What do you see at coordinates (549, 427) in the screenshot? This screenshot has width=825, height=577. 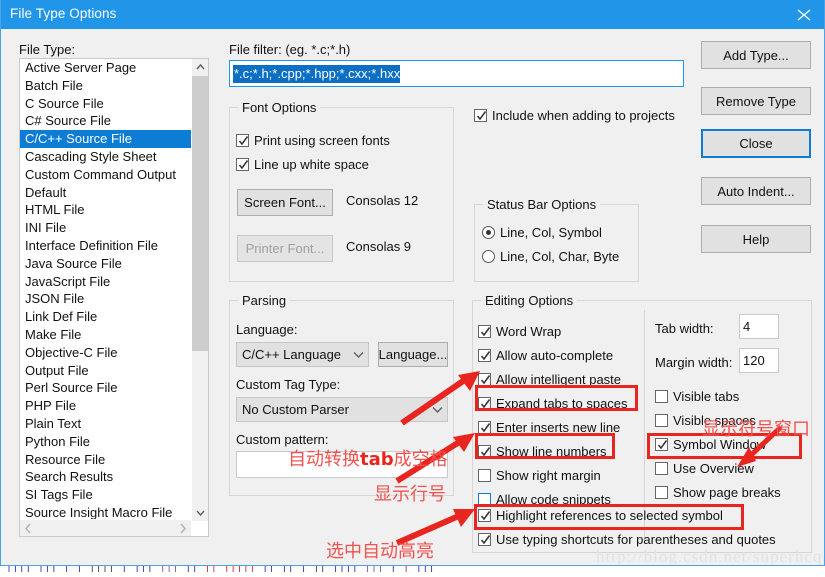 I see `checkbox-enter-inserts-new-line: Enter inserts new line` at bounding box center [549, 427].